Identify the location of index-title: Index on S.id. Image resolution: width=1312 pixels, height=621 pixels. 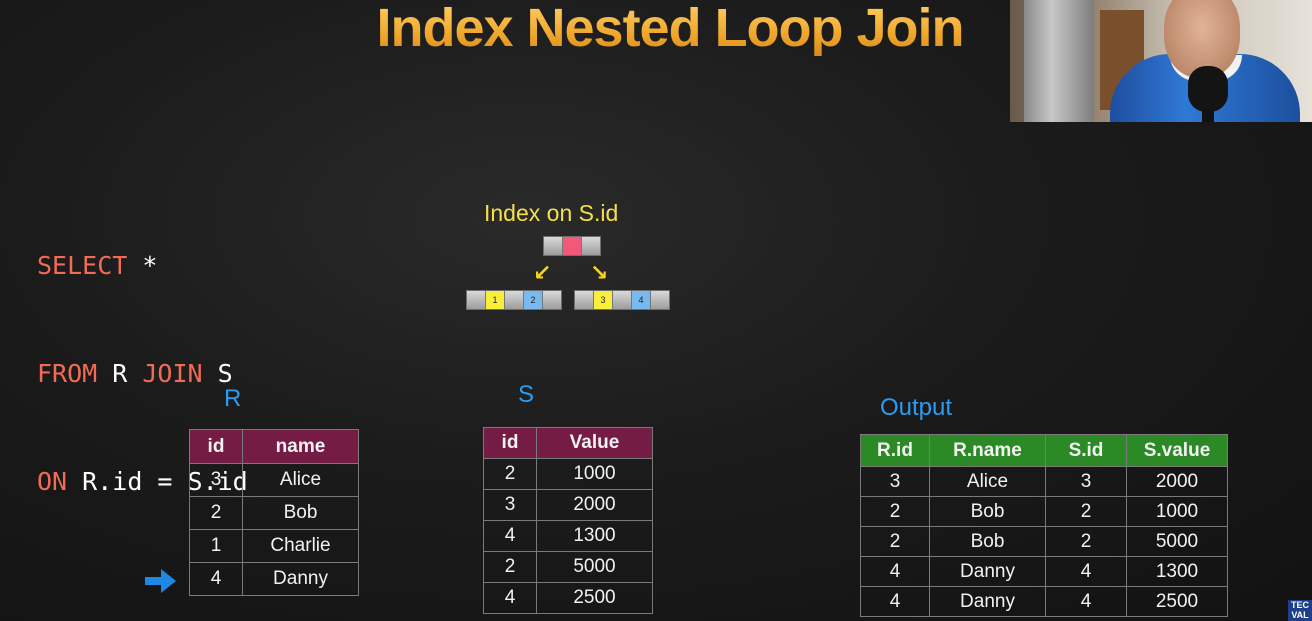
(551, 213).